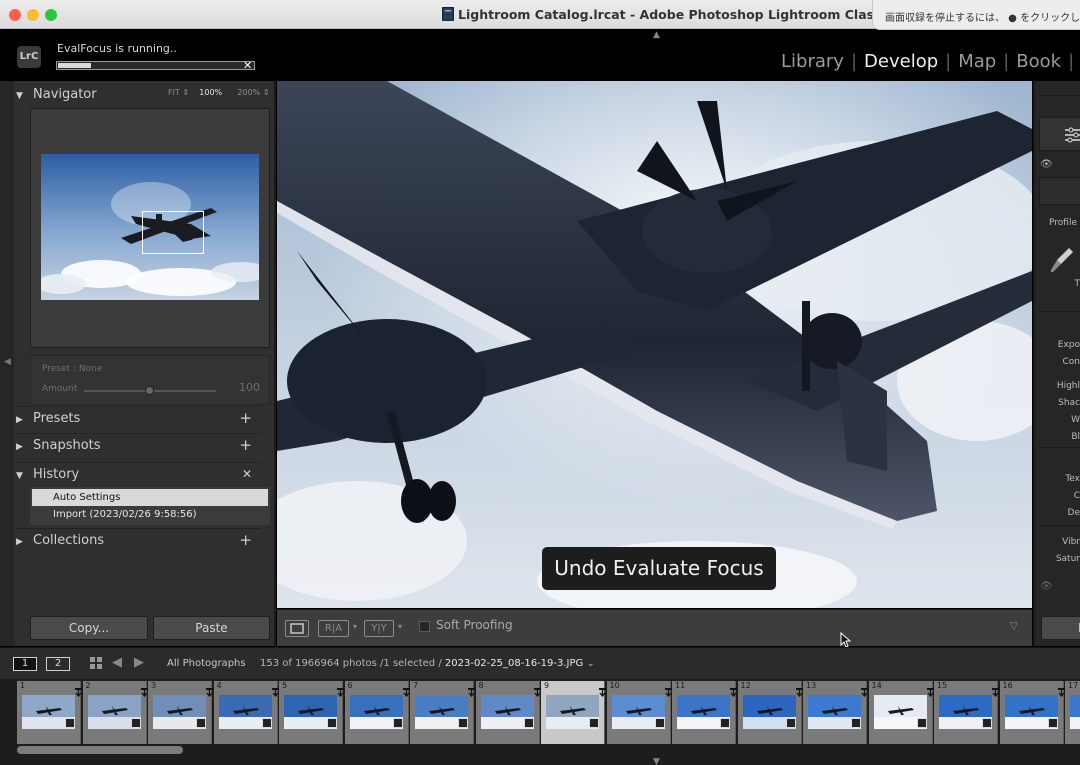 The height and width of the screenshot is (765, 1080). Describe the element at coordinates (72, 369) in the screenshot. I see `preset-label: Preset : None` at that location.